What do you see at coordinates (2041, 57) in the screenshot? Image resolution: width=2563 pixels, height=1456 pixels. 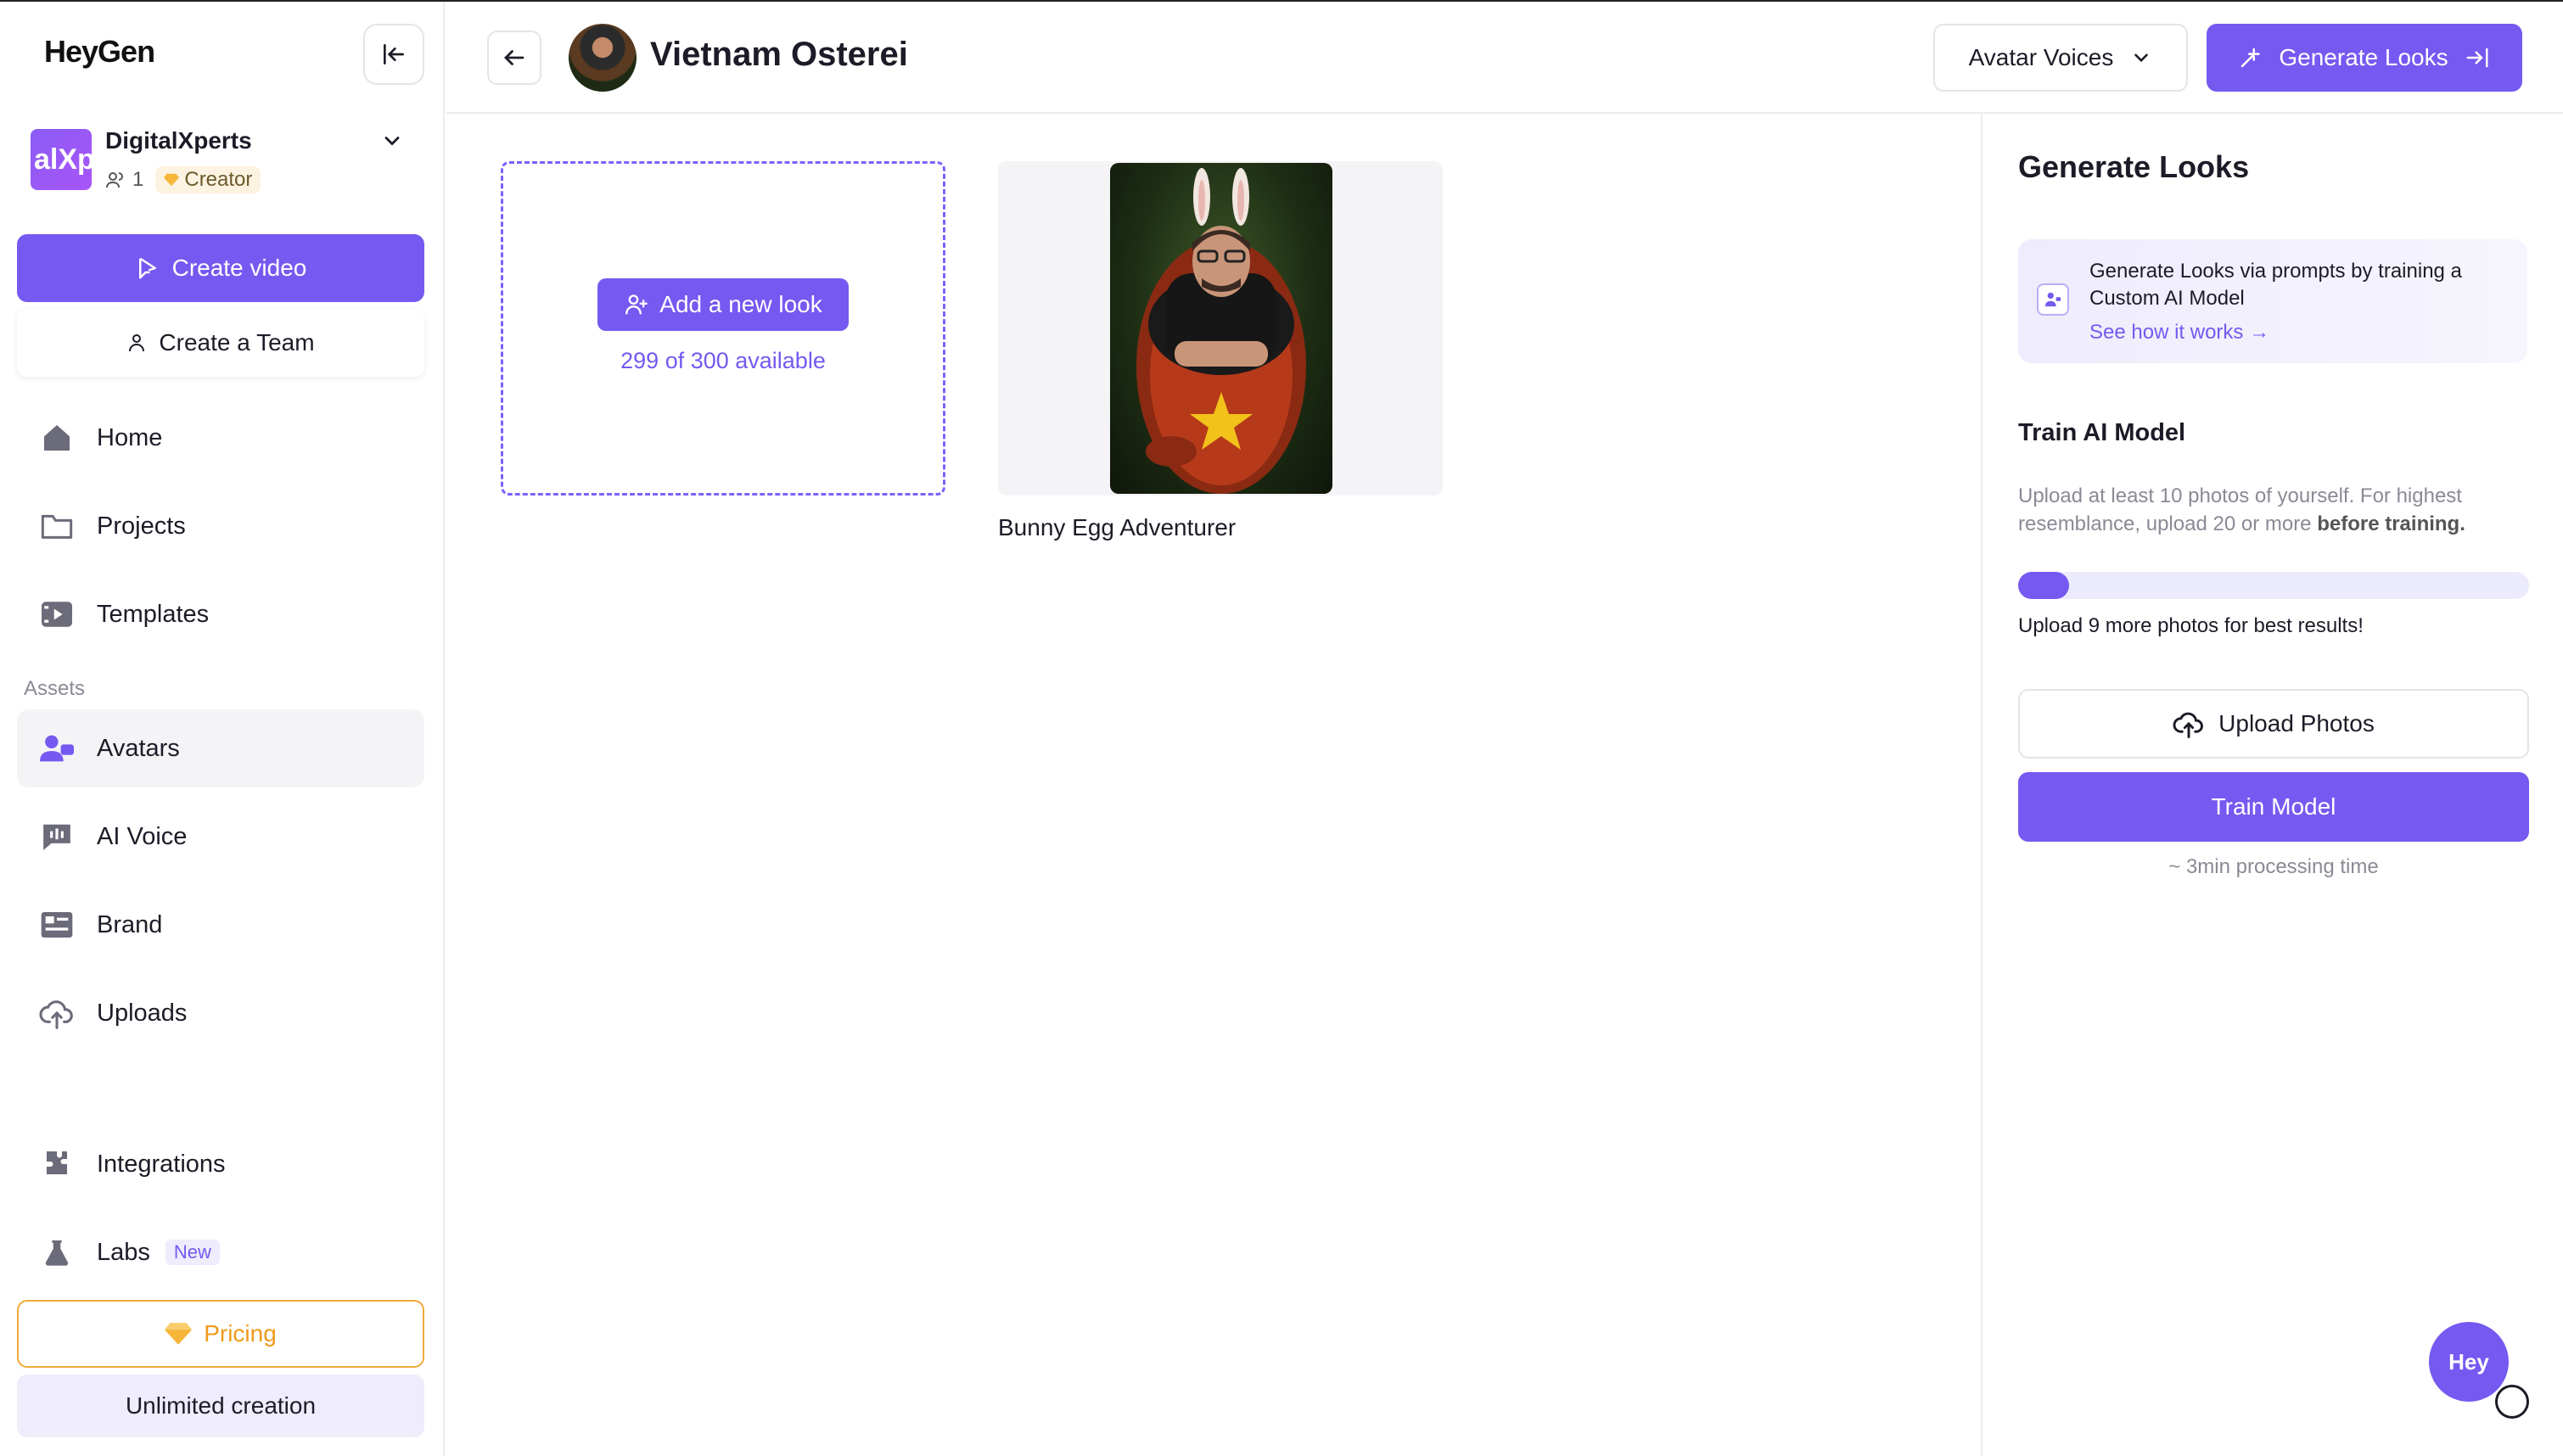 I see `avatar-voices-label: Avatar Voices` at bounding box center [2041, 57].